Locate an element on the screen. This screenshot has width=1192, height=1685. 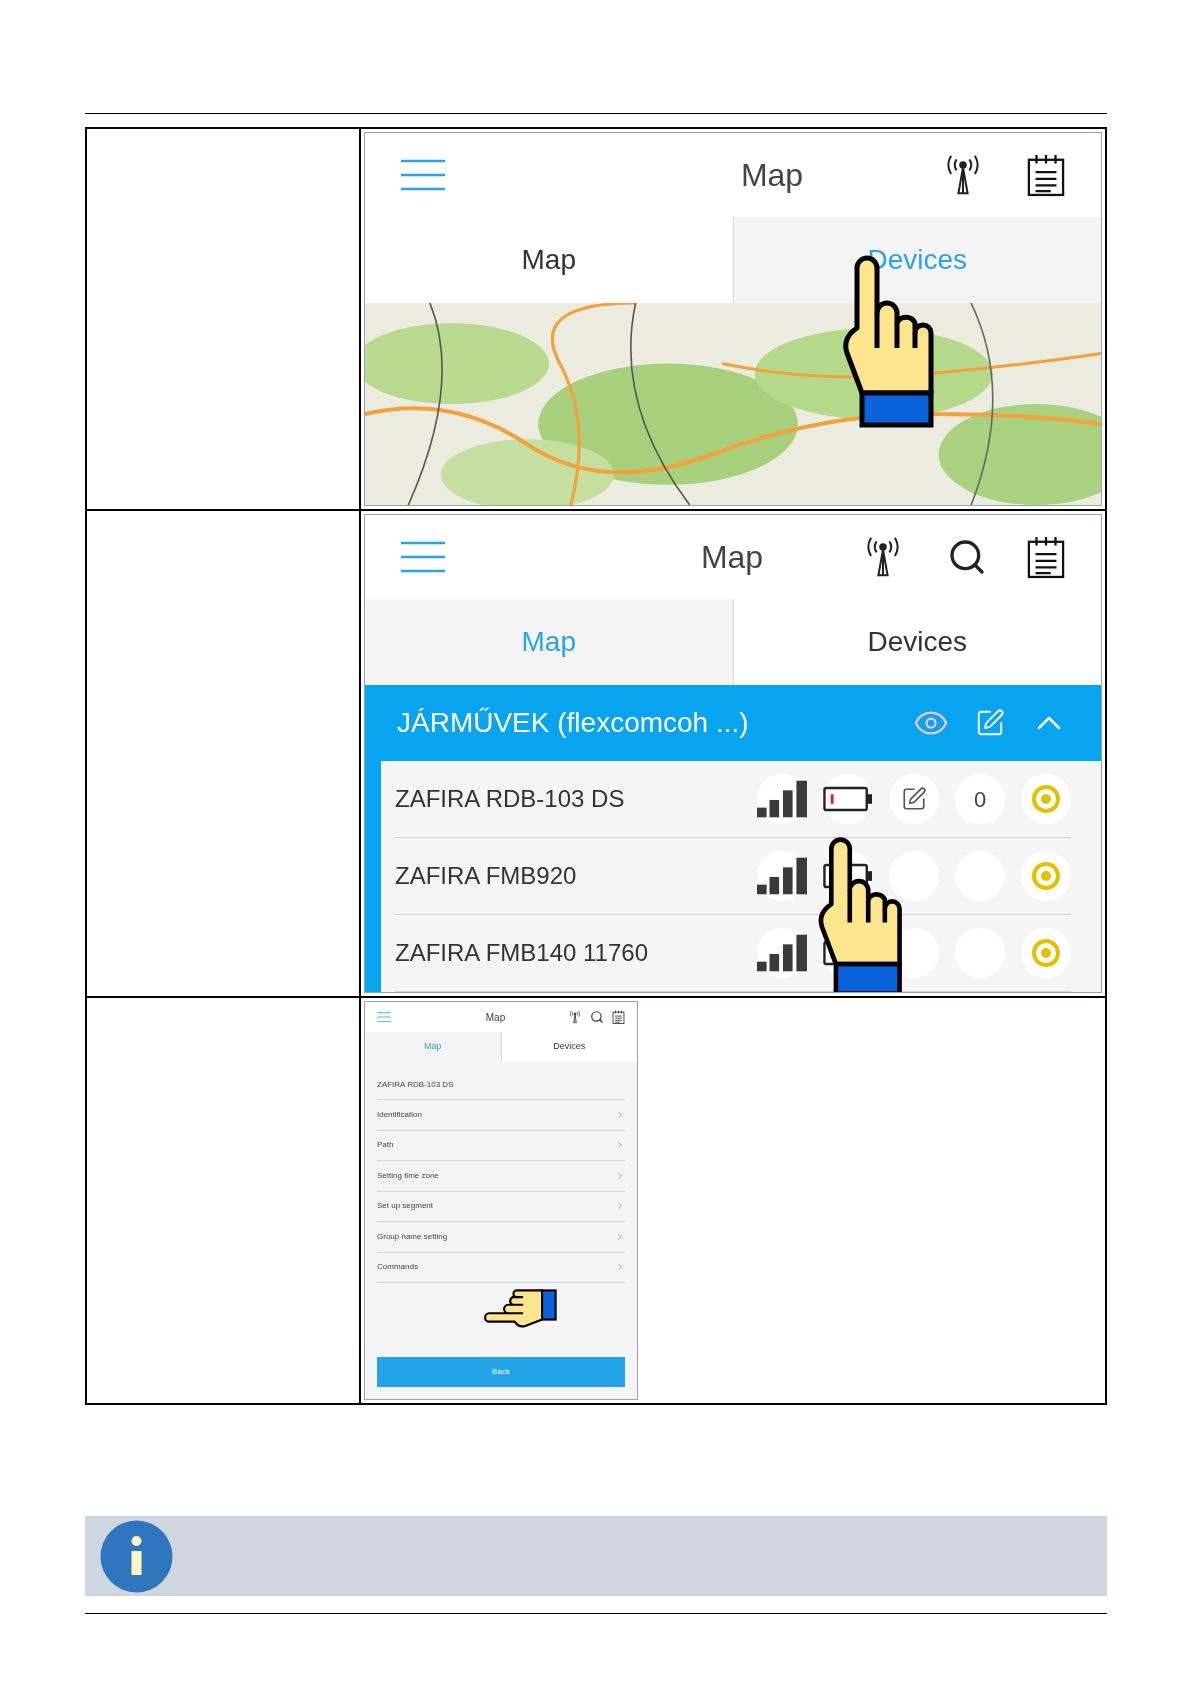
edit-icon is located at coordinates (914, 799).